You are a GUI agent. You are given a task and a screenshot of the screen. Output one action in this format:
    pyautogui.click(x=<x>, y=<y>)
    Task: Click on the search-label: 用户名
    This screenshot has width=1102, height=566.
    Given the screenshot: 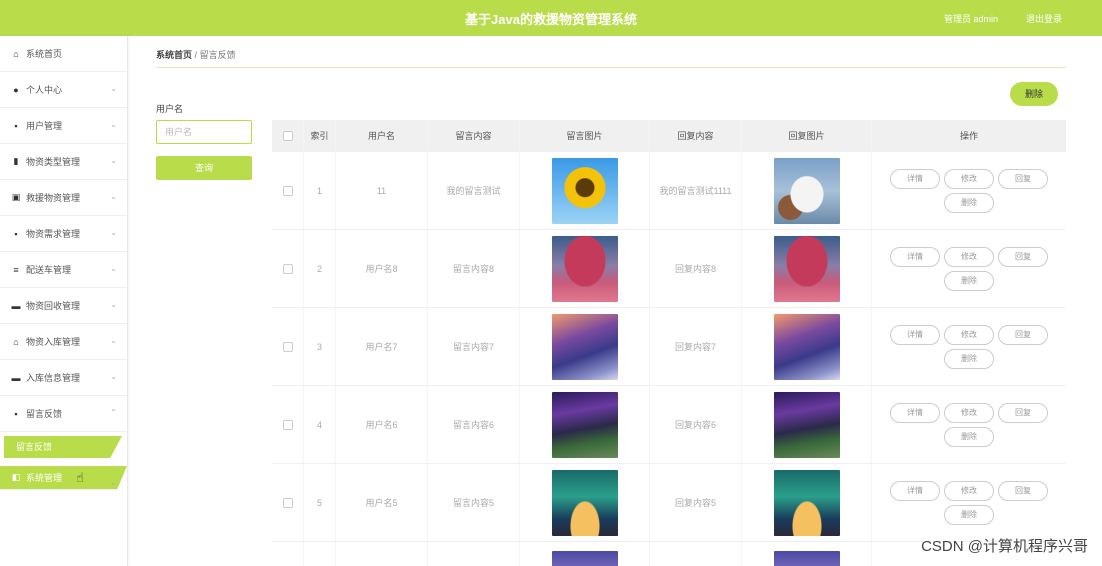 What is the action you would take?
    pyautogui.click(x=170, y=109)
    